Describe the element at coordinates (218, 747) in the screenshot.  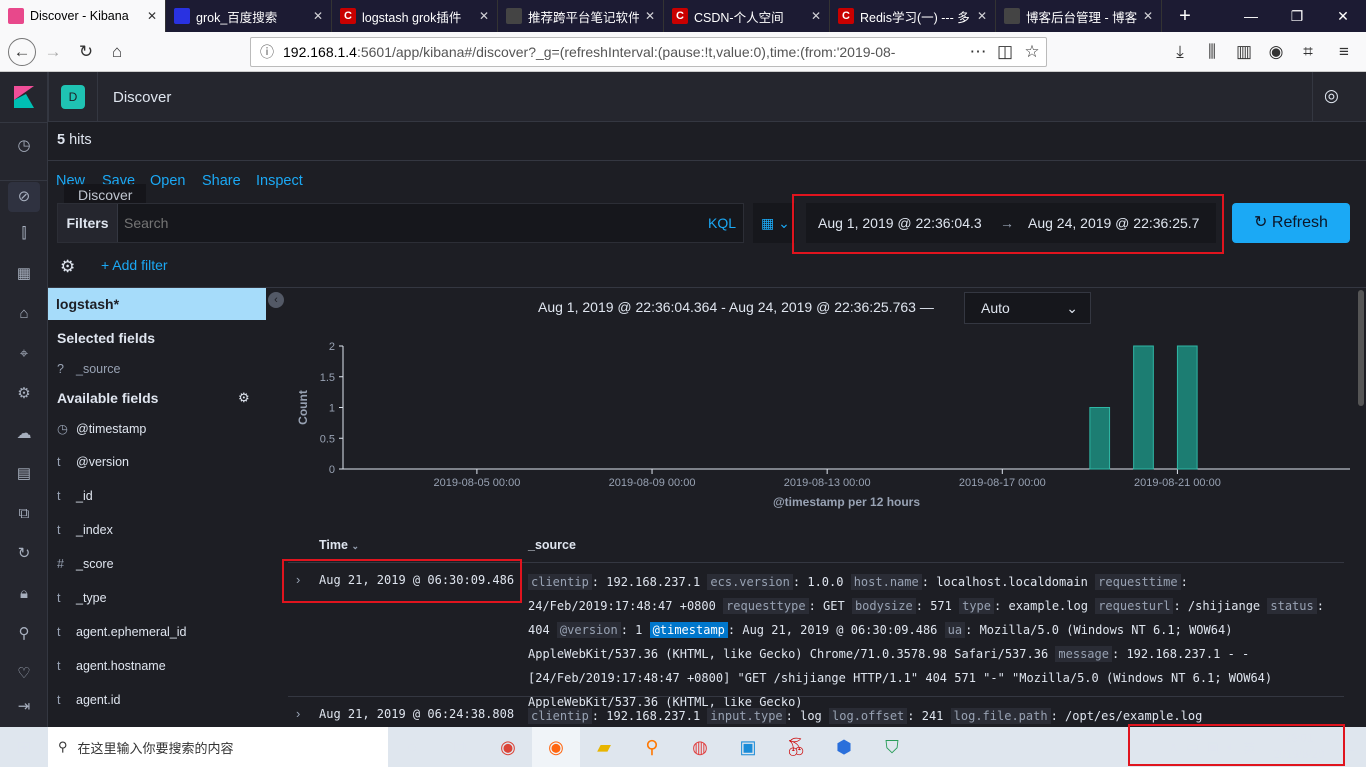
I see `taskbar-search: ⚲ 在这里输入你要搜索的内容` at that location.